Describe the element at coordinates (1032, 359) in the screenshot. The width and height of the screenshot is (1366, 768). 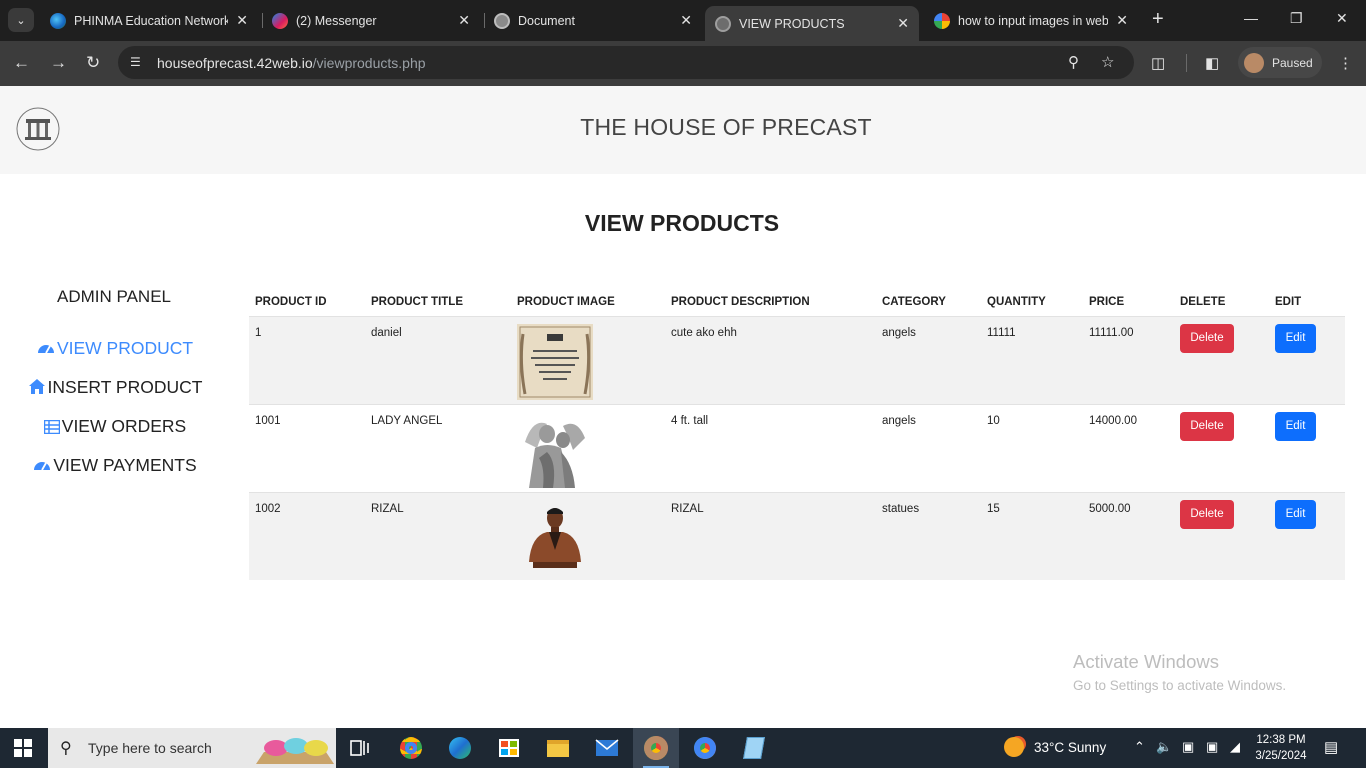
I see `quantity-cell: 11111` at that location.